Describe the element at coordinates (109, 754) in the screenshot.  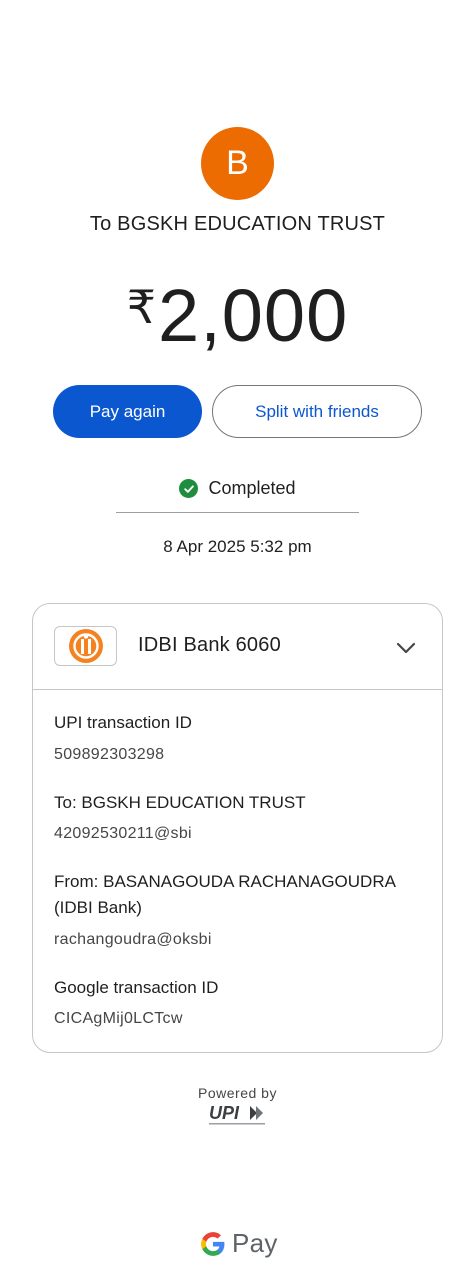
I see `upi-transaction-id-value: 509892303298` at that location.